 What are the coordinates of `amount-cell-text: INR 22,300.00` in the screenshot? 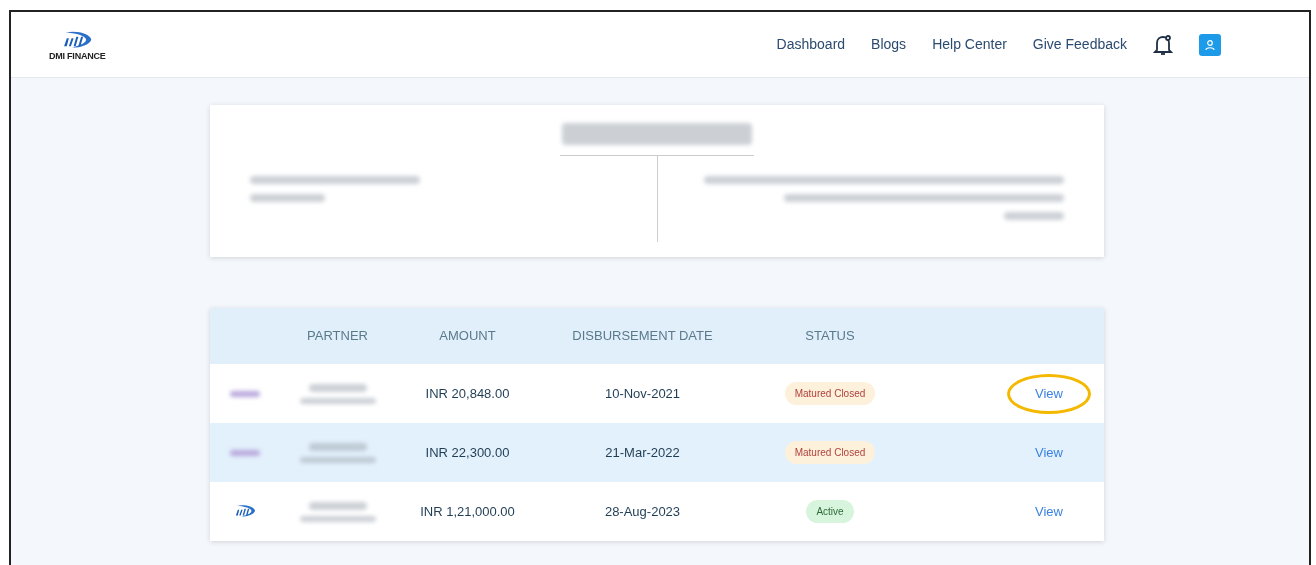 It's located at (467, 452).